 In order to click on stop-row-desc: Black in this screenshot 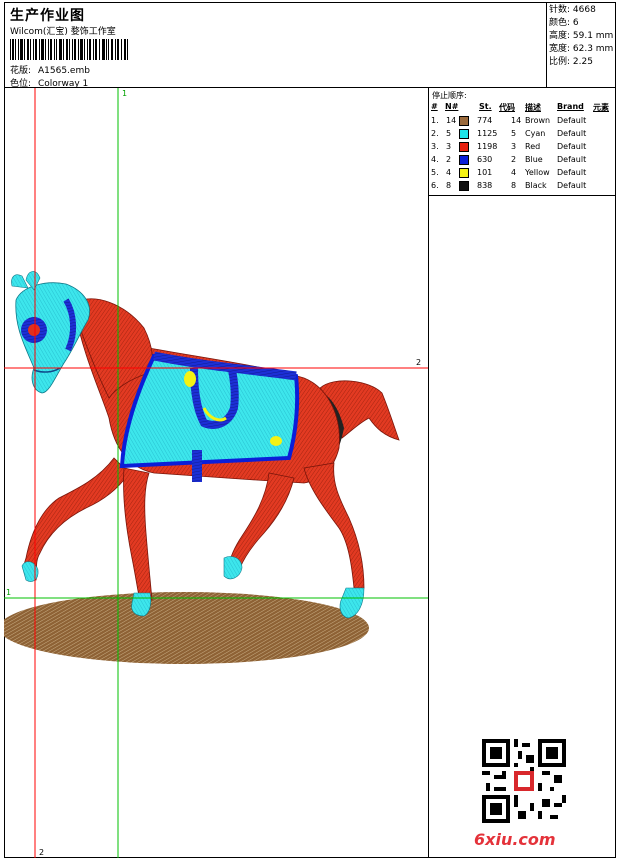, I will do `click(536, 185)`.